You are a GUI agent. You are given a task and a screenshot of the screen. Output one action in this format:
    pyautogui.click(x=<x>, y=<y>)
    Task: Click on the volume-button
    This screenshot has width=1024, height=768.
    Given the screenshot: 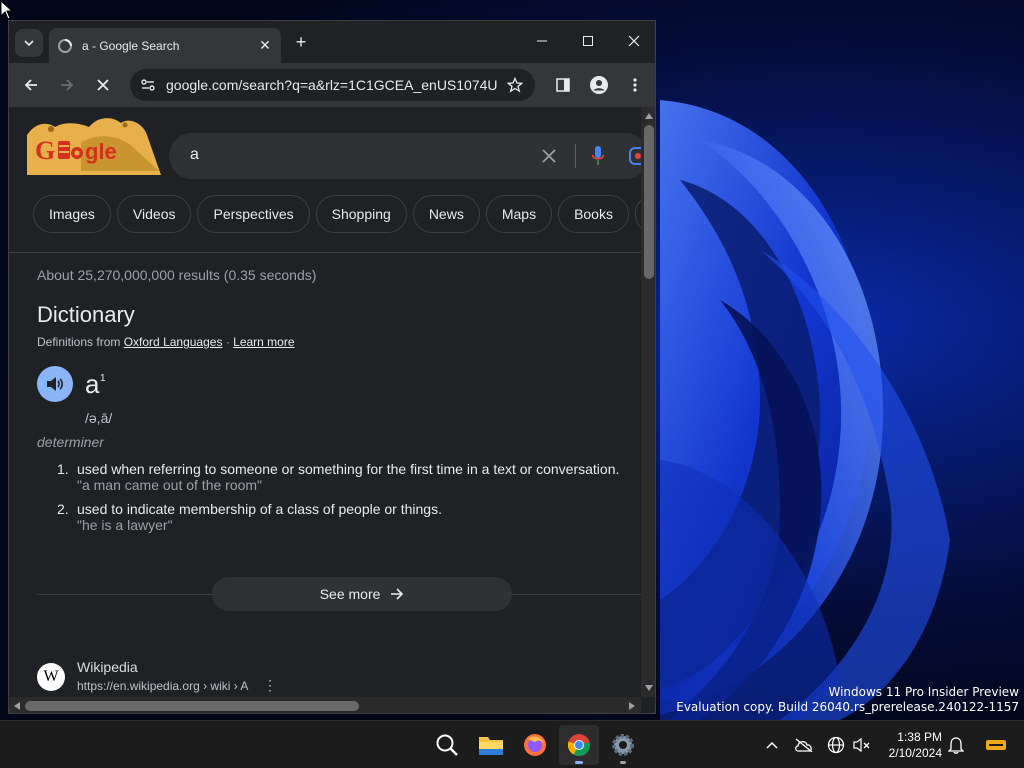 What is the action you would take?
    pyautogui.click(x=862, y=745)
    